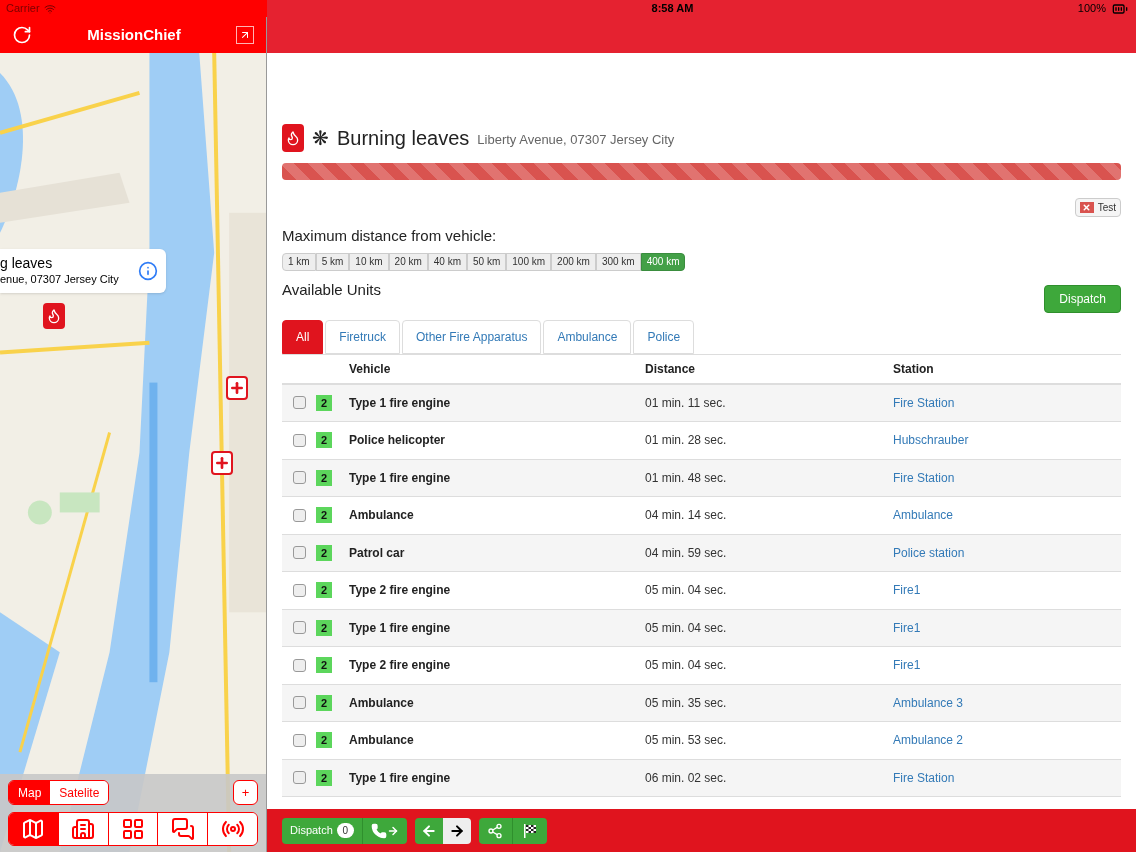 This screenshot has height=852, width=1136. Describe the element at coordinates (59, 279) in the screenshot. I see `popup-address: enue, 07307 Jersey City` at that location.